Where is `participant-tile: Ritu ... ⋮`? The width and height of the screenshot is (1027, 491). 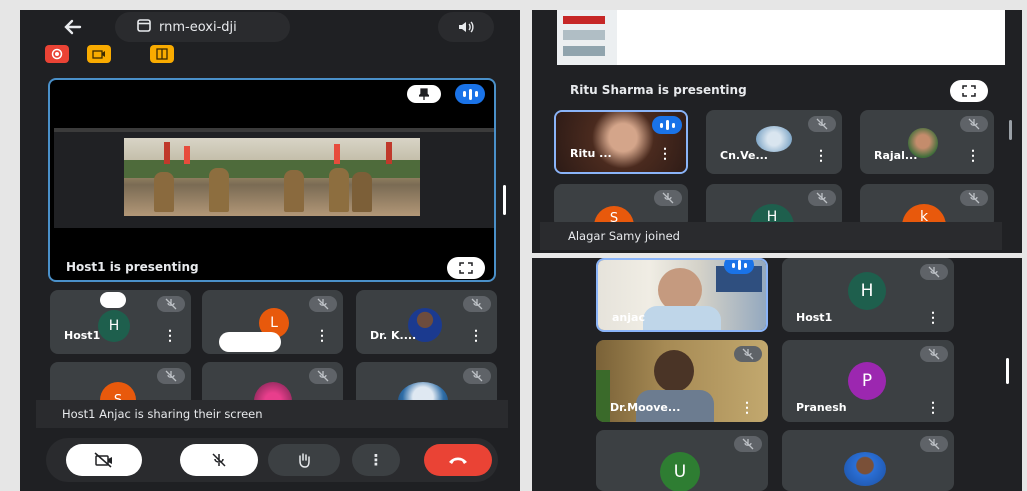
participant-tile: Ritu ... ⋮ is located at coordinates (621, 142).